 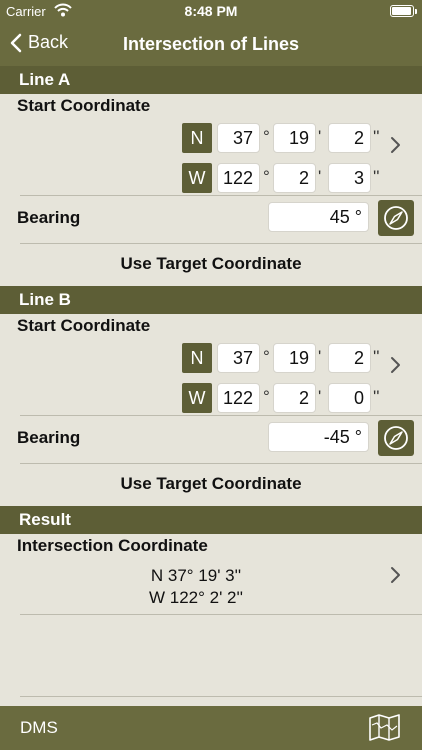 I want to click on line-b-use-target-button: Use Target Coordinate, so click(x=211, y=484).